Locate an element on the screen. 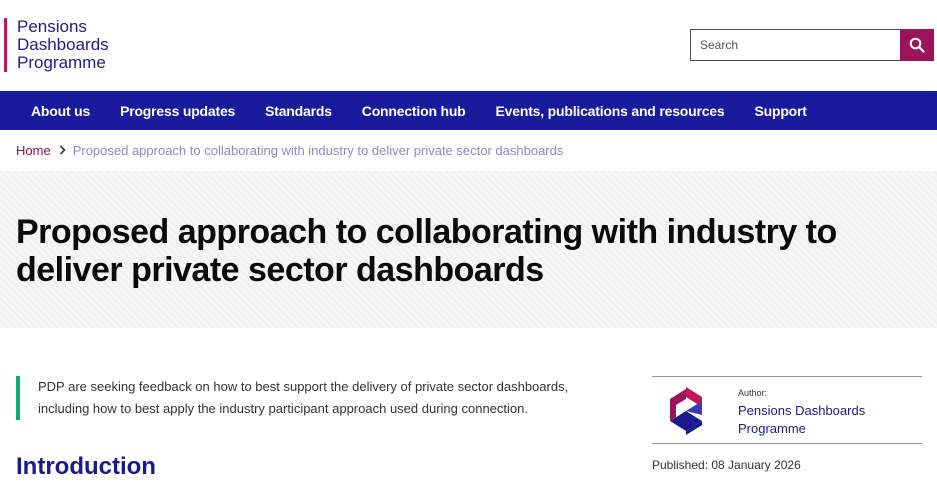 The height and width of the screenshot is (490, 937). site-logo: Pensions Dashboards Programme is located at coordinates (56, 45).